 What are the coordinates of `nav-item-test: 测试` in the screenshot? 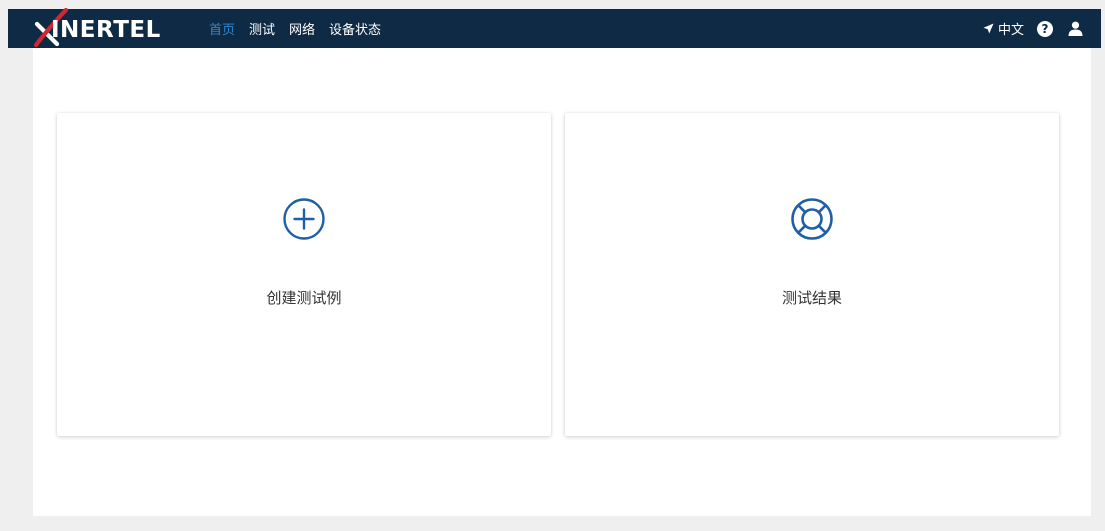 It's located at (262, 28).